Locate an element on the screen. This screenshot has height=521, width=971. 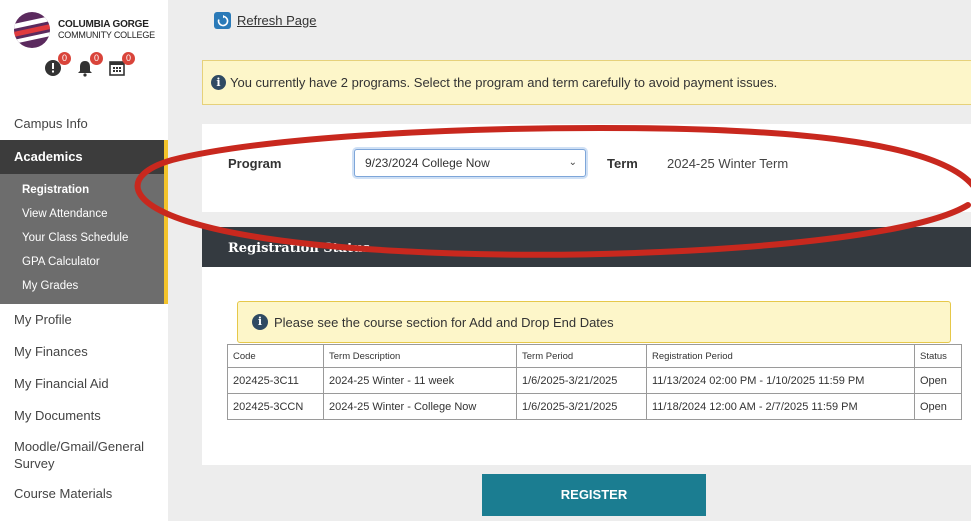
sidebar-item-view-attendance: View Attendance is located at coordinates (82, 214).